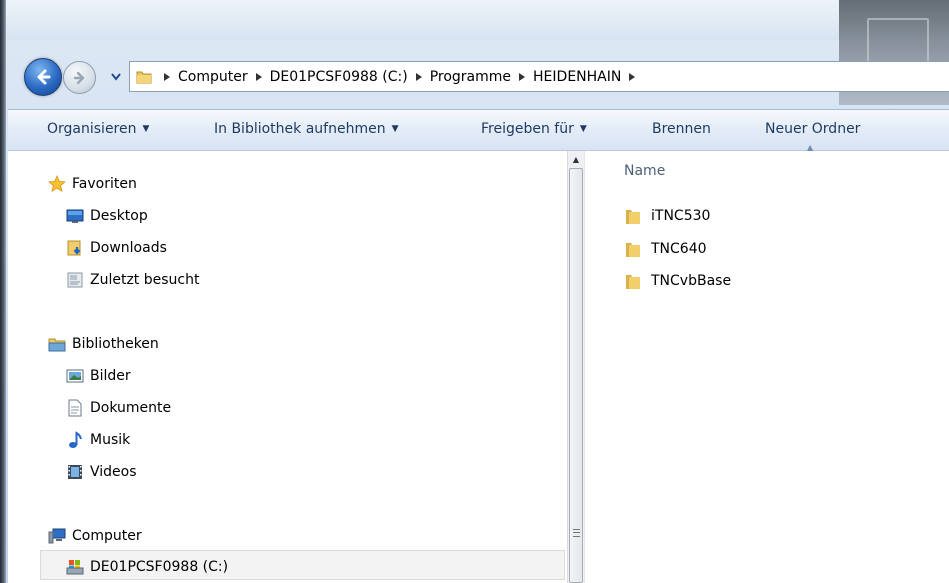 The image size is (949, 583). What do you see at coordinates (679, 249) in the screenshot?
I see `file-name: TNC640` at bounding box center [679, 249].